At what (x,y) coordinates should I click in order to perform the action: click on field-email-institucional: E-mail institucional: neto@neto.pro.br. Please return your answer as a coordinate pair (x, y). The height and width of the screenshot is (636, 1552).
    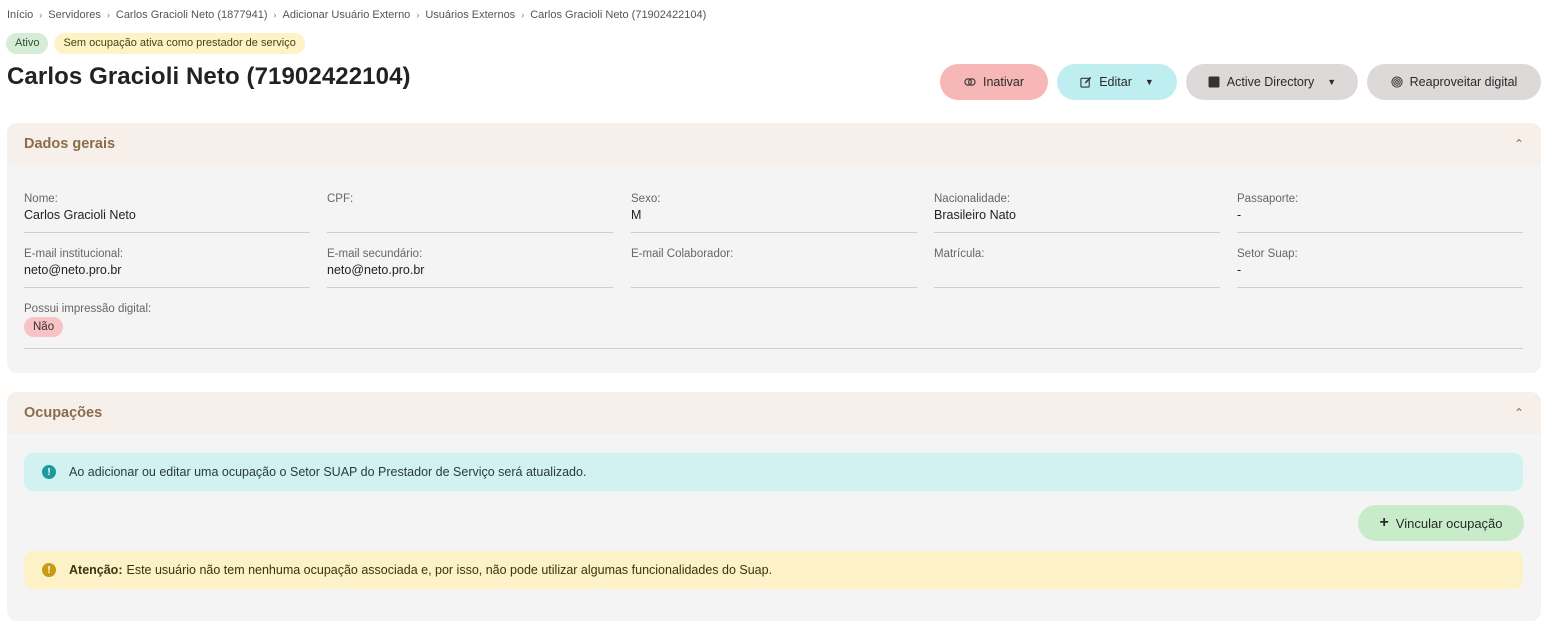
    Looking at the image, I should click on (167, 266).